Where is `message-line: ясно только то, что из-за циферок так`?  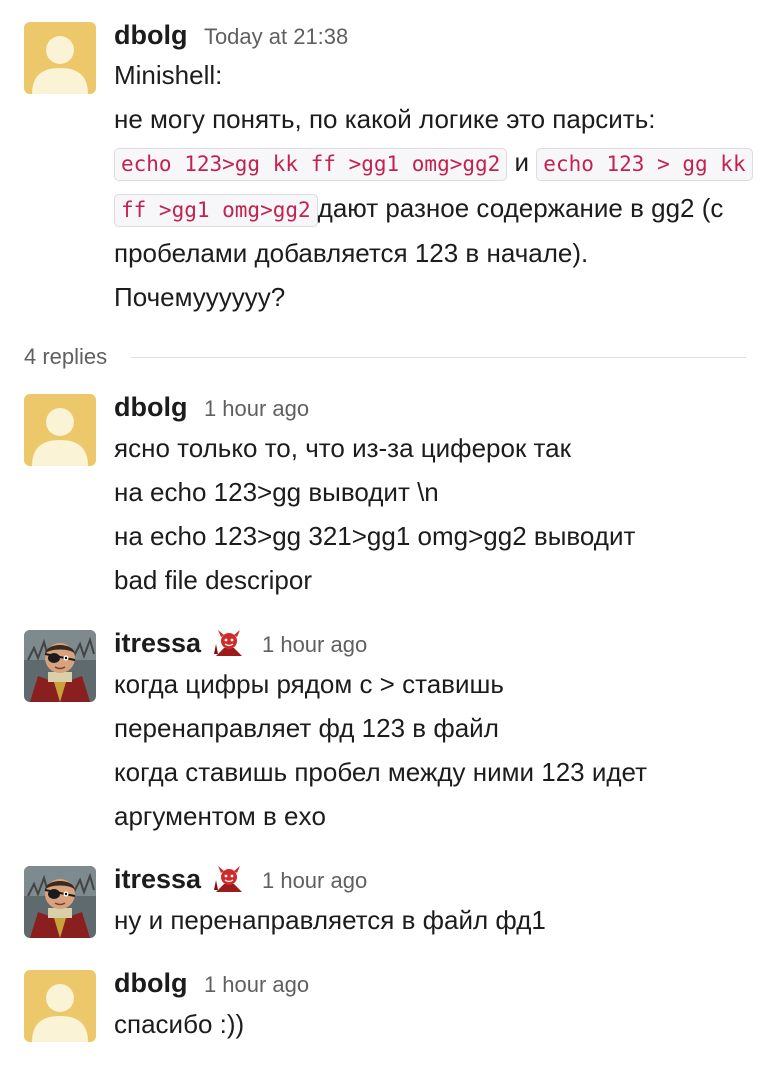
message-line: ясно только то, что из-за циферок так is located at coordinates (343, 448).